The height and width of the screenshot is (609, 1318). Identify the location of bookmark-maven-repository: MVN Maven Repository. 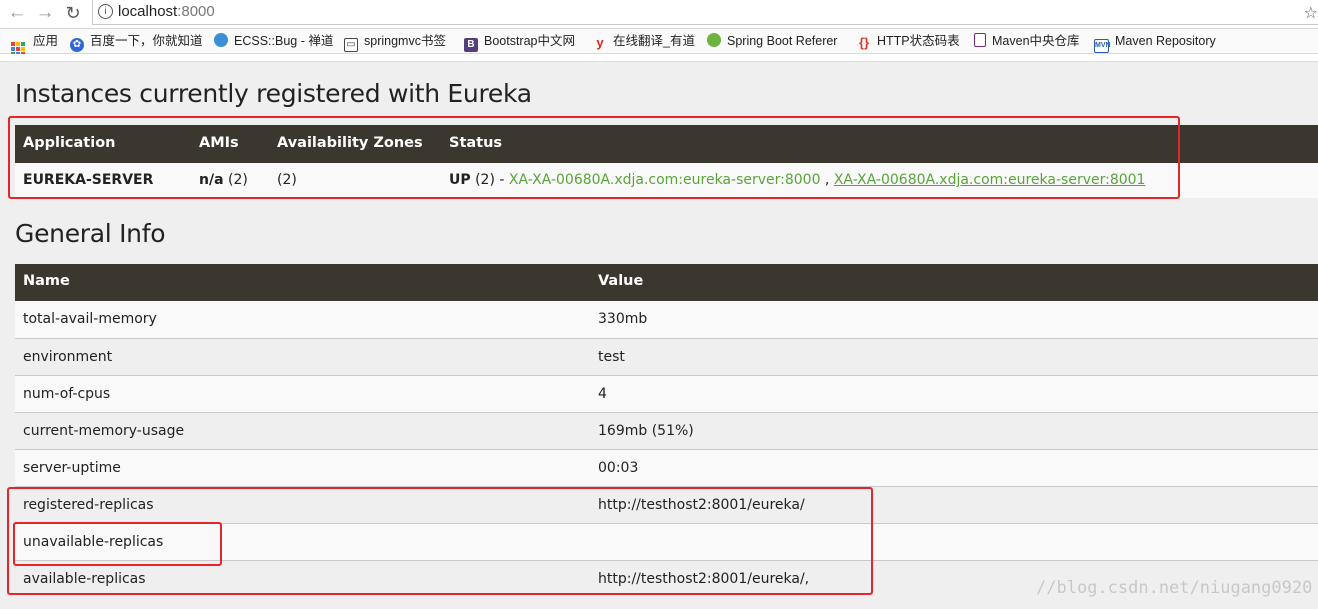
(1155, 43).